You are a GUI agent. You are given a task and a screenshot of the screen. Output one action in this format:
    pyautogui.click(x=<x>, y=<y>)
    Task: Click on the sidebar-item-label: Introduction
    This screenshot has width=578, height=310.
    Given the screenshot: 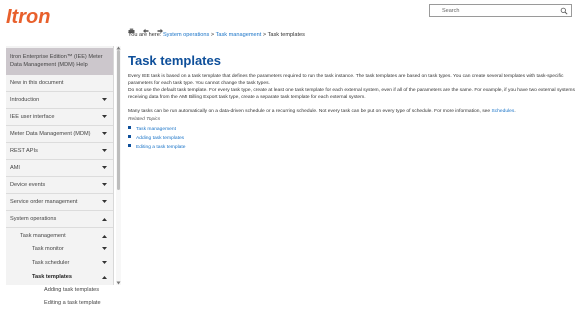 What is the action you would take?
    pyautogui.click(x=25, y=100)
    